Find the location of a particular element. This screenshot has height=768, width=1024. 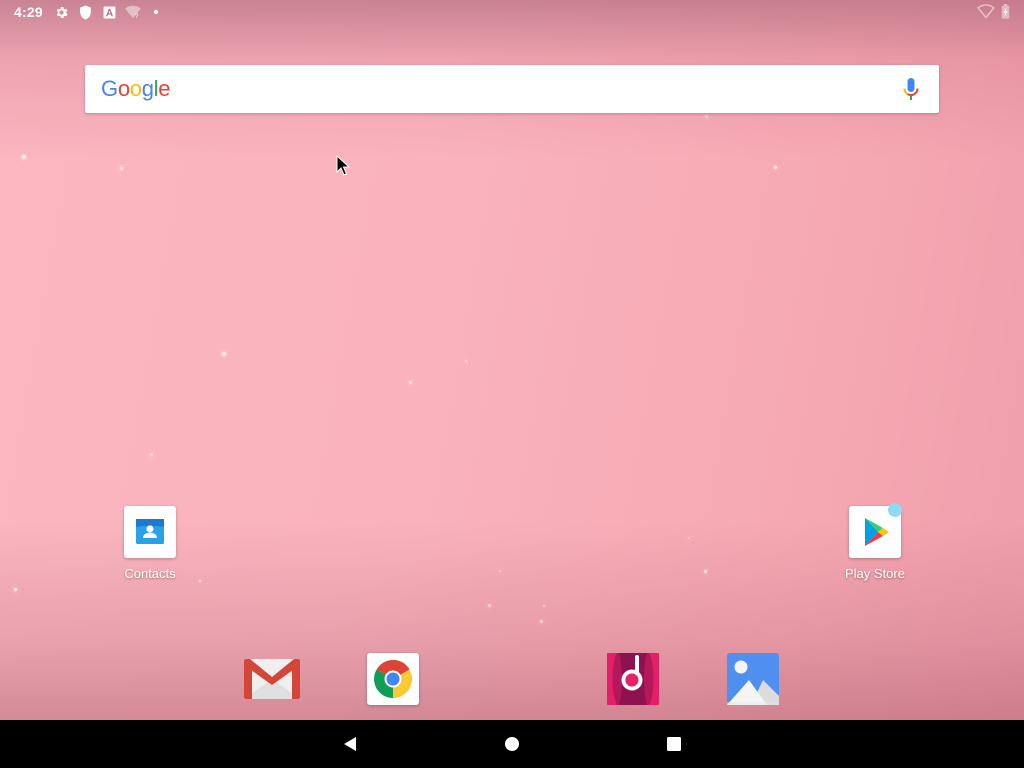

recents-button is located at coordinates (674, 744).